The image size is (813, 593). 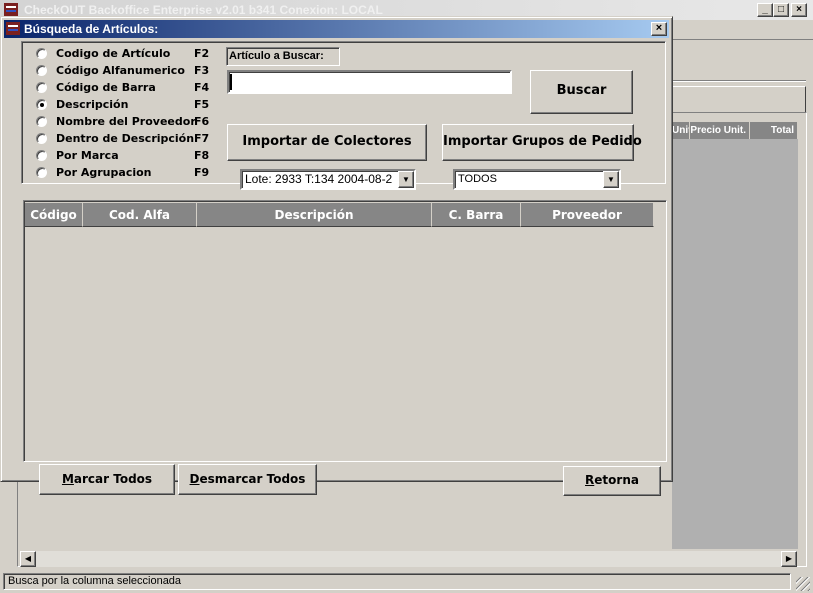 What do you see at coordinates (319, 179) in the screenshot?
I see `lote-select-value: Lote: 2933 T:134 2004-08-2` at bounding box center [319, 179].